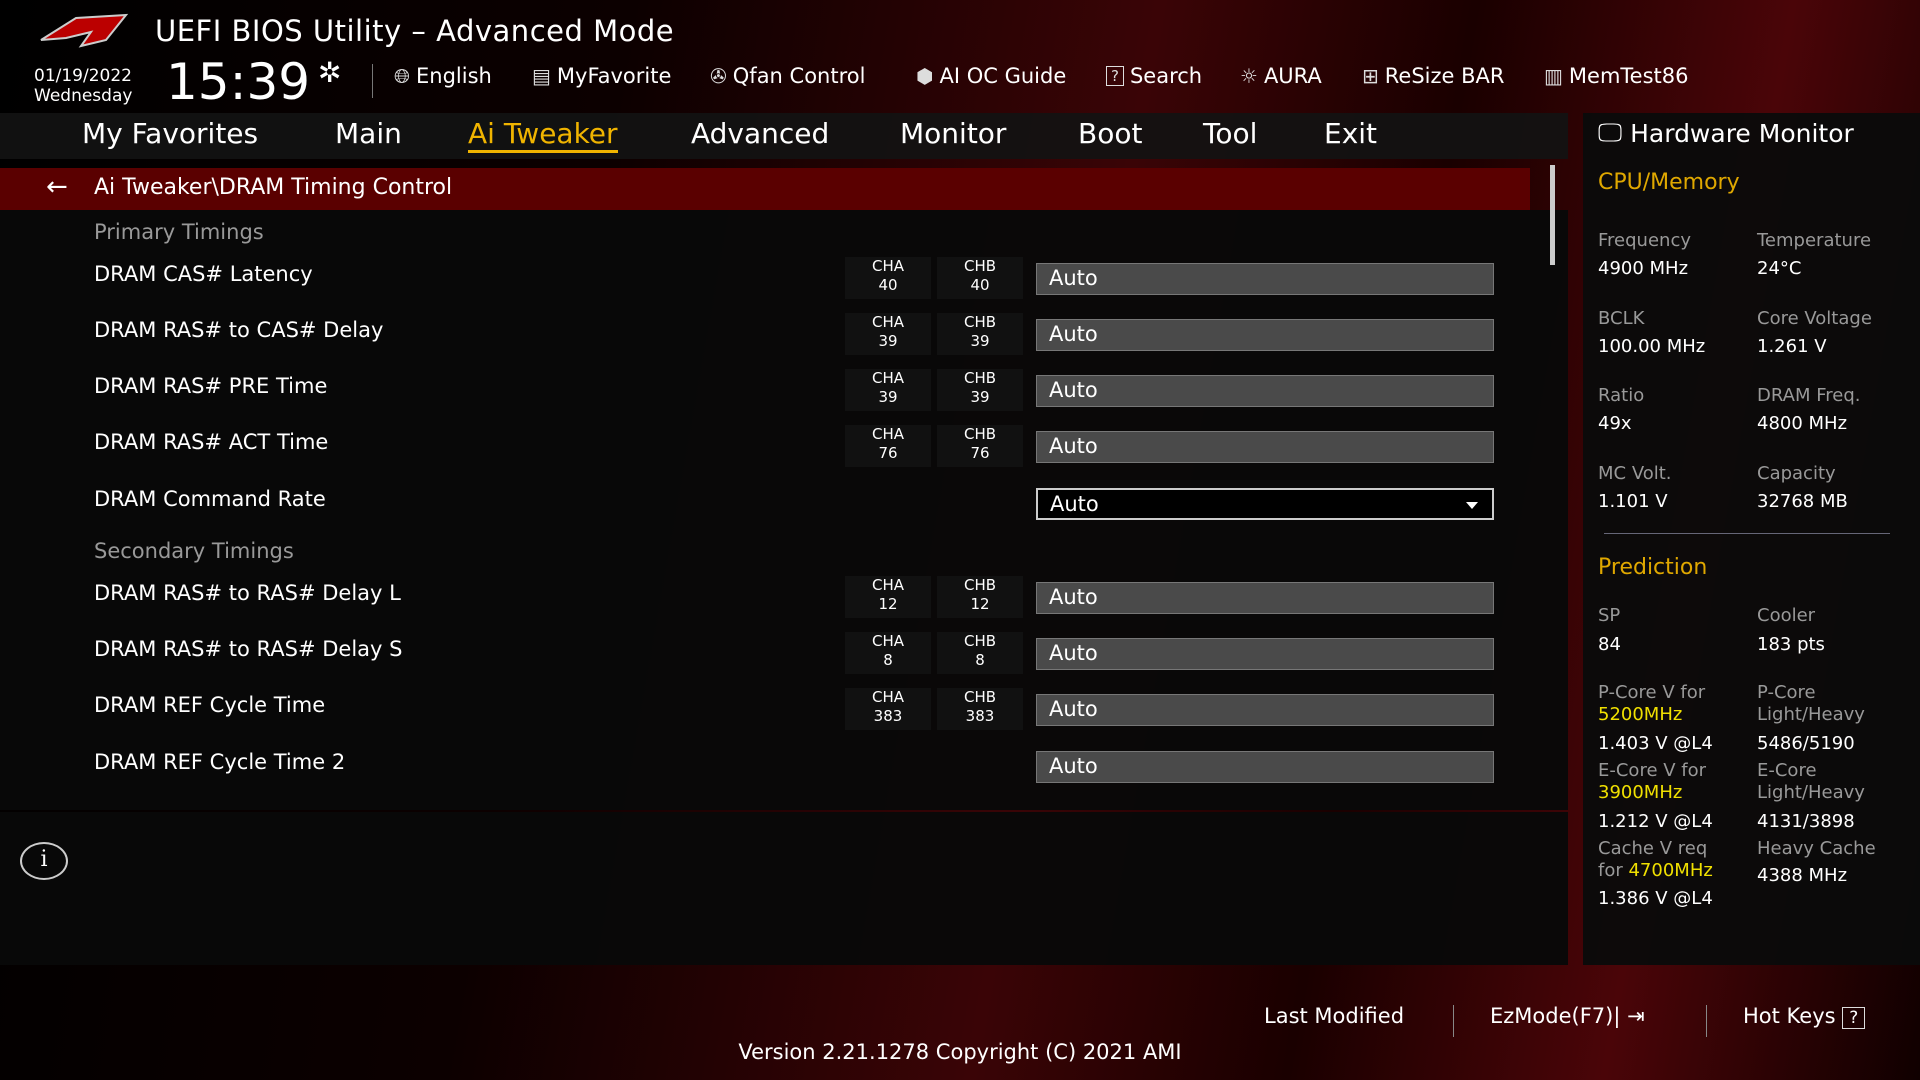 The height and width of the screenshot is (1080, 1920). Describe the element at coordinates (1567, 1016) in the screenshot. I see `ezmode-button: EzMode(F7)| ⇥` at that location.